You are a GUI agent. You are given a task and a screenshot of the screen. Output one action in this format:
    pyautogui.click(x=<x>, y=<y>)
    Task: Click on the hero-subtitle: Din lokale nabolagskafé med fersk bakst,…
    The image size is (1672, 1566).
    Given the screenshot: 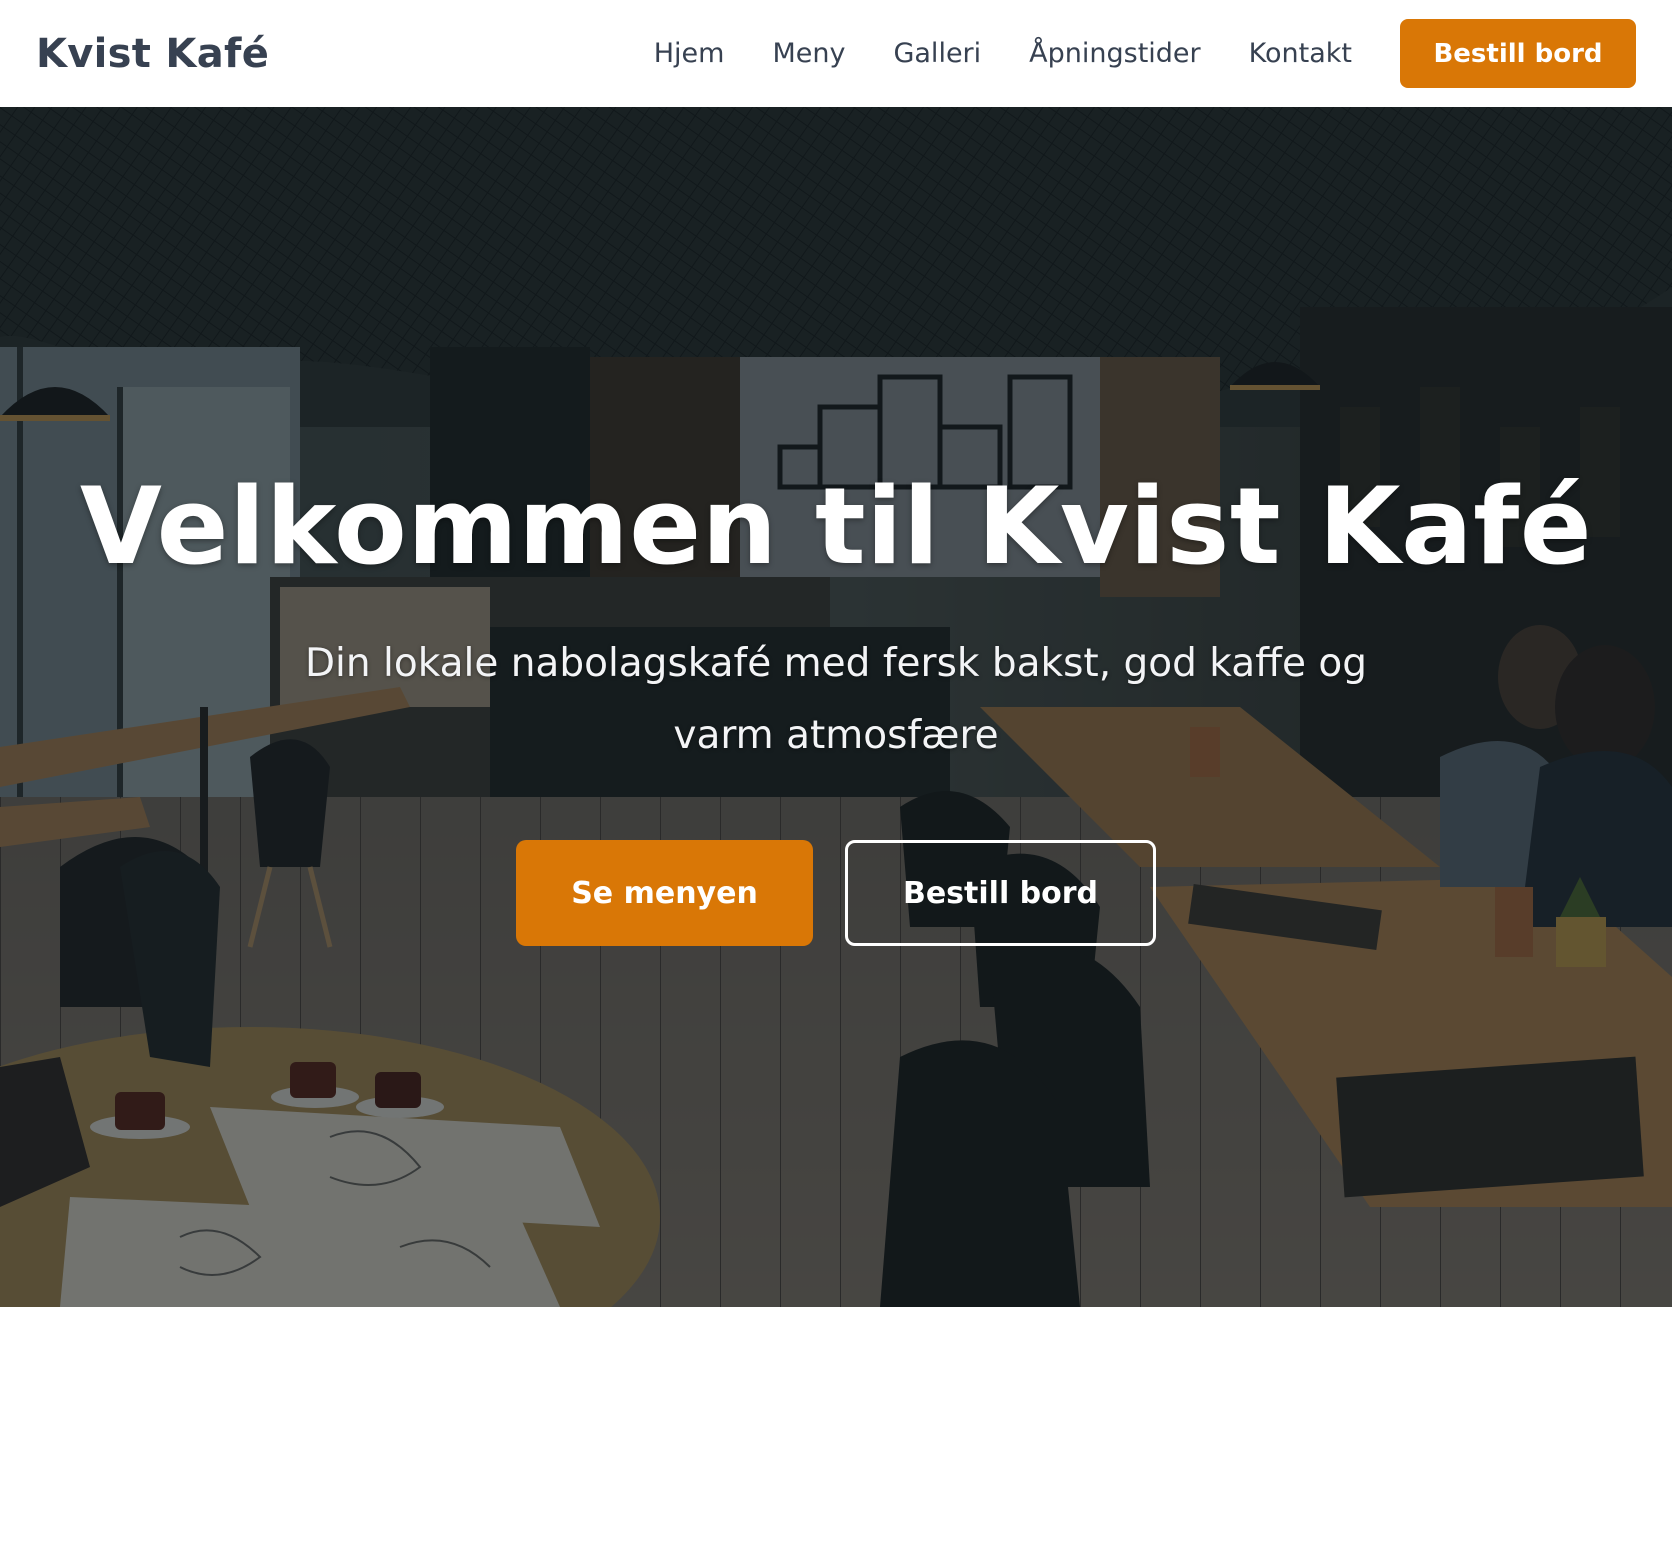 What is the action you would take?
    pyautogui.click(x=836, y=699)
    